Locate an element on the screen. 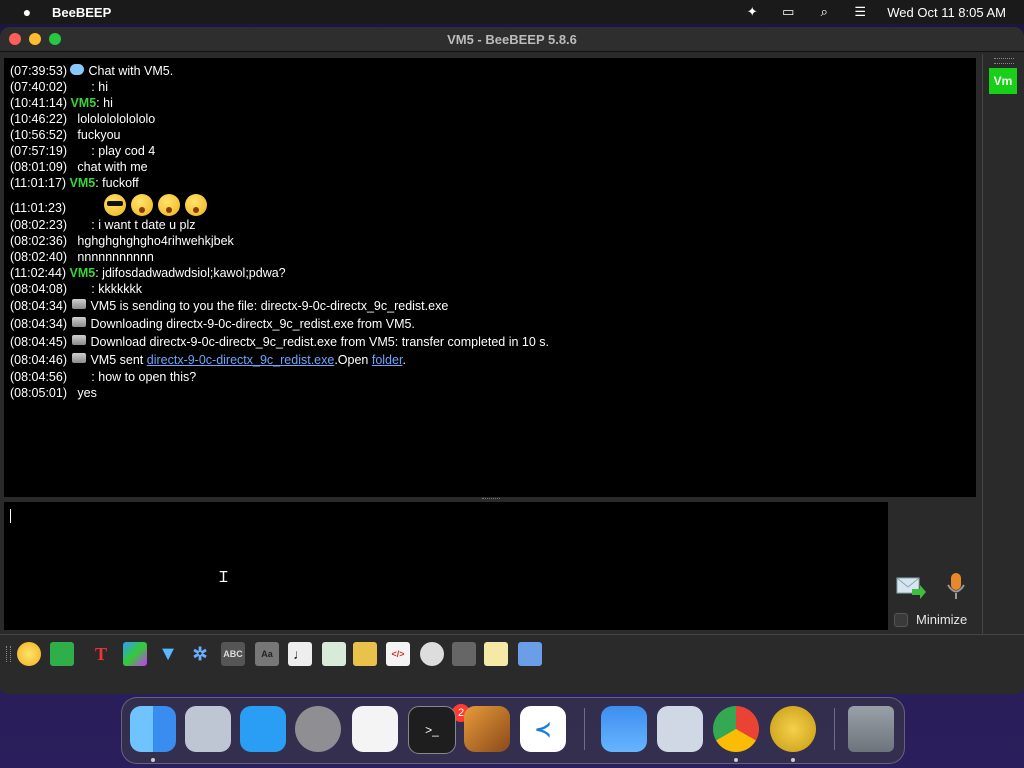  spellcheck-icon: ABC is located at coordinates (233, 654).